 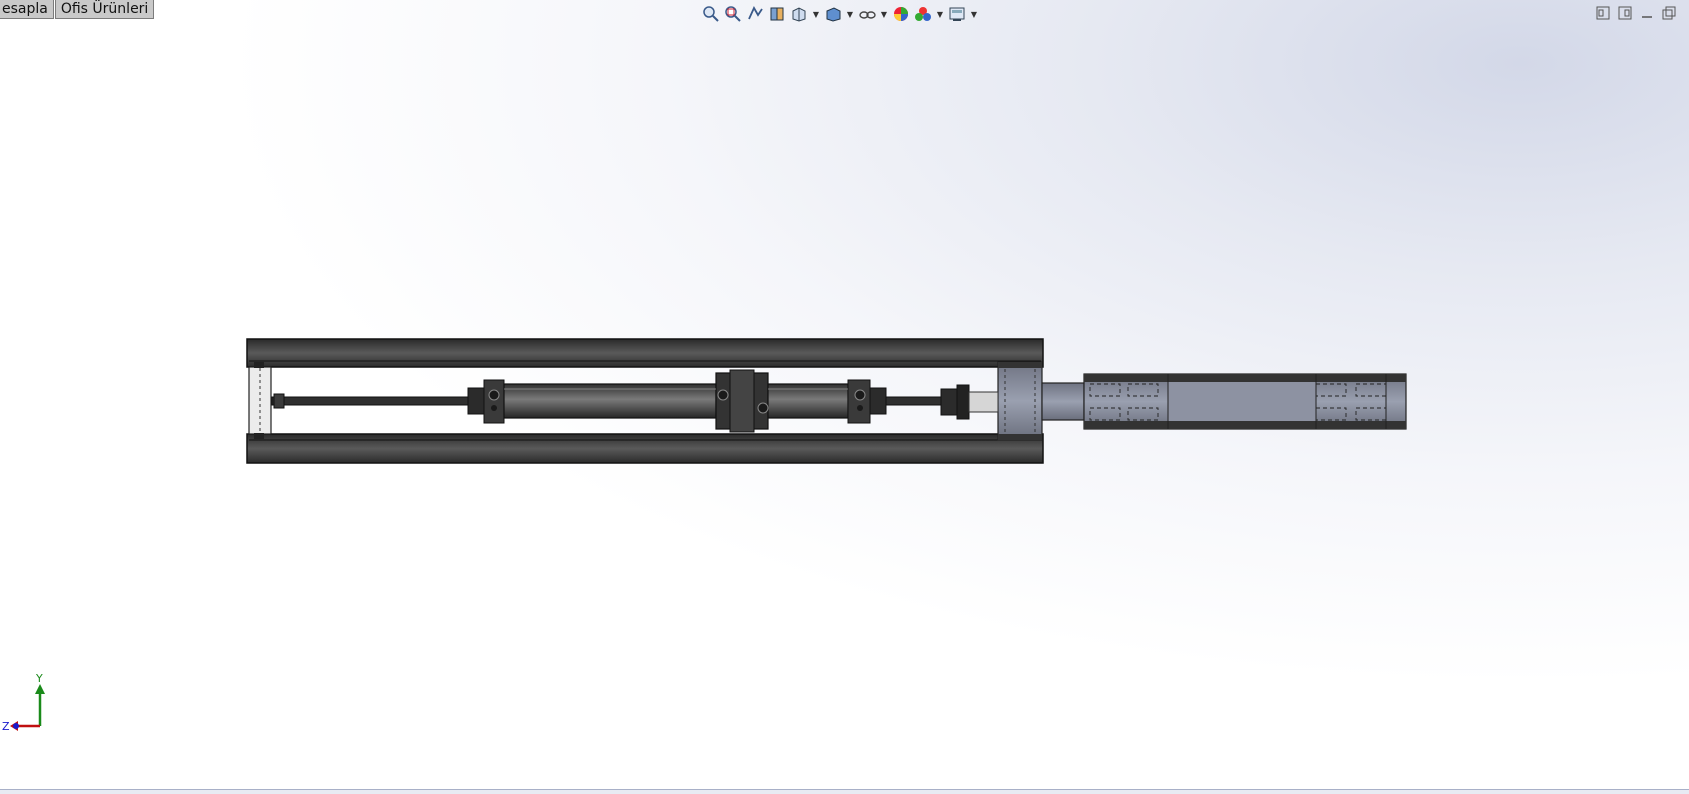 I want to click on zoom-to-area-icon, so click(x=733, y=14).